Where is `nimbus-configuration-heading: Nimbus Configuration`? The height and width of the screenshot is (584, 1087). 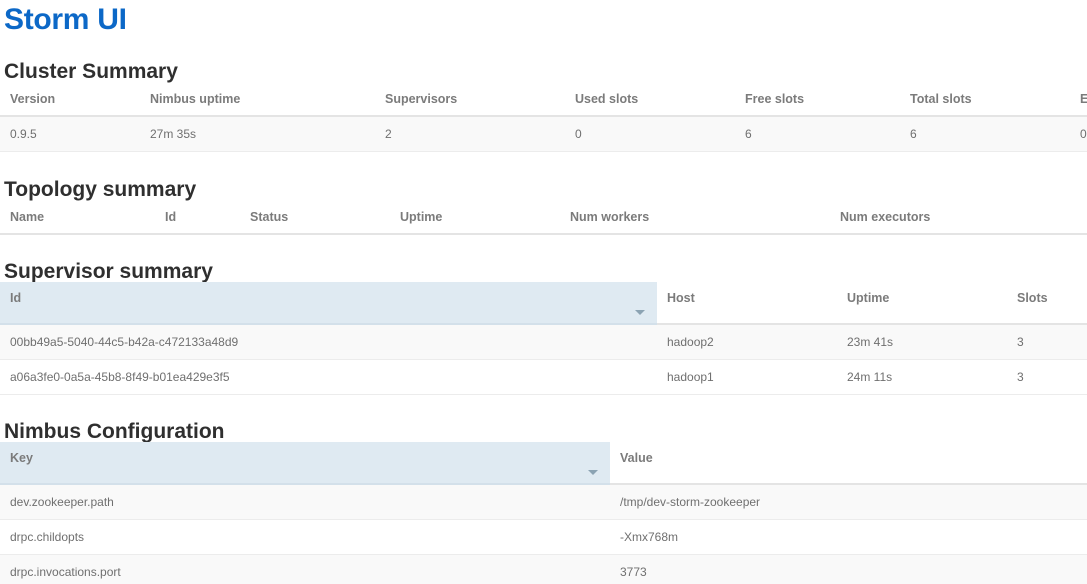 nimbus-configuration-heading: Nimbus Configuration is located at coordinates (114, 431).